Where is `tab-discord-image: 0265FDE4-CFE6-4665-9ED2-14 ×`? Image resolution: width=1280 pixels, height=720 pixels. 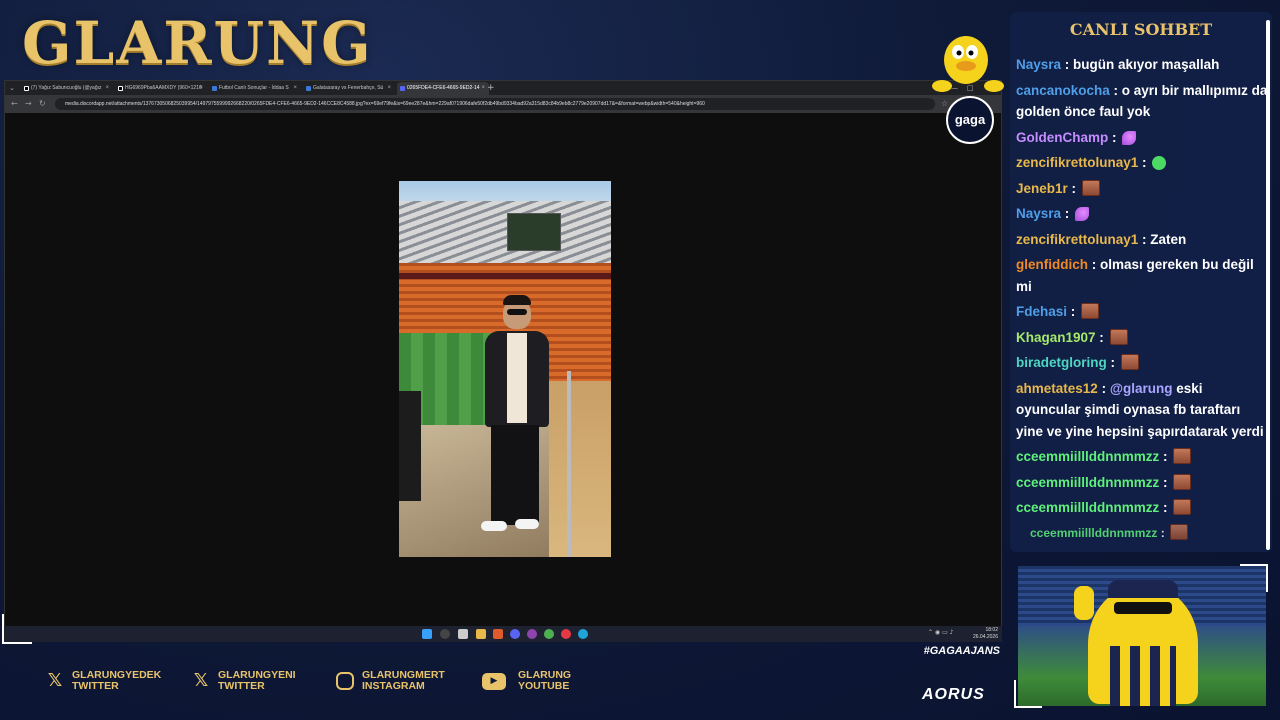
tab-discord-image: 0265FDE4-CFE6-4665-9ED2-14 × is located at coordinates (443, 88).